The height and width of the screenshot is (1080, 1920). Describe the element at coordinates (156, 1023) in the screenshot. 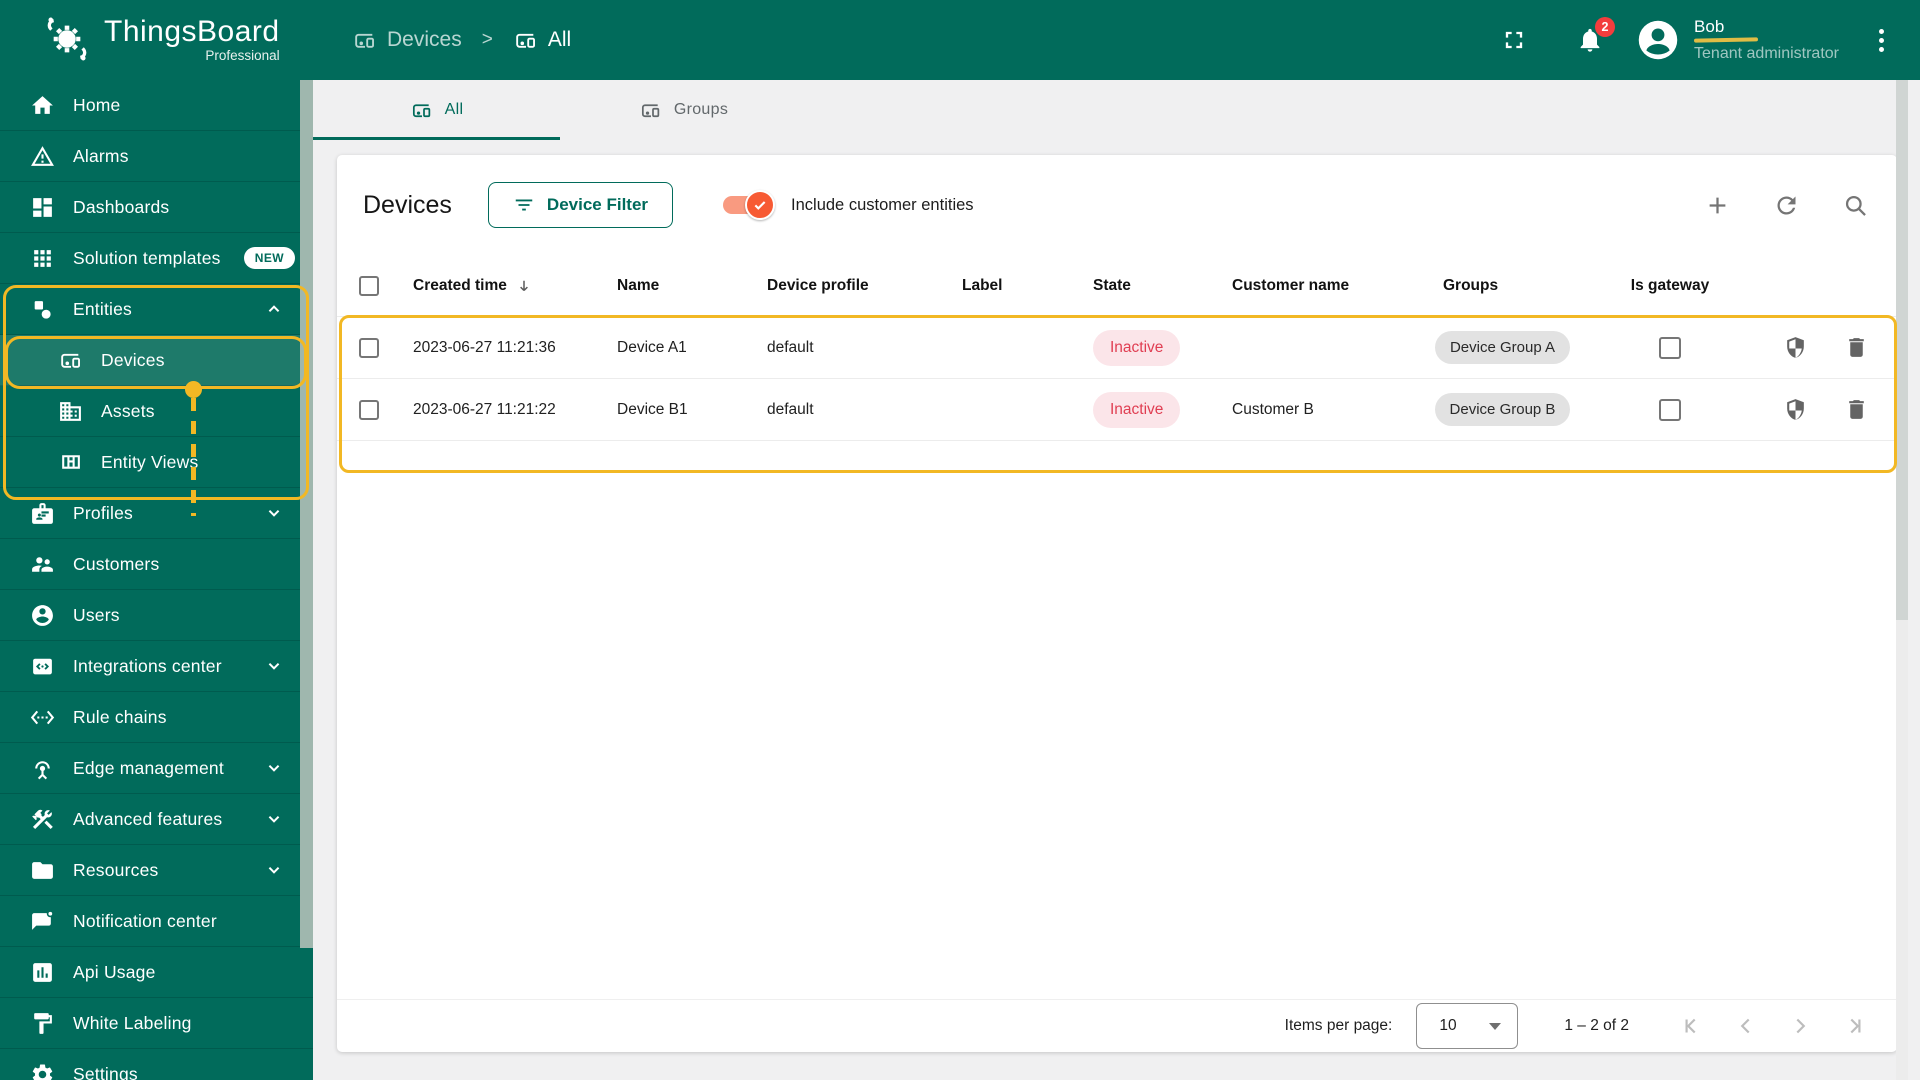

I see `sidebar-item-white-labeling: White Labeling` at that location.